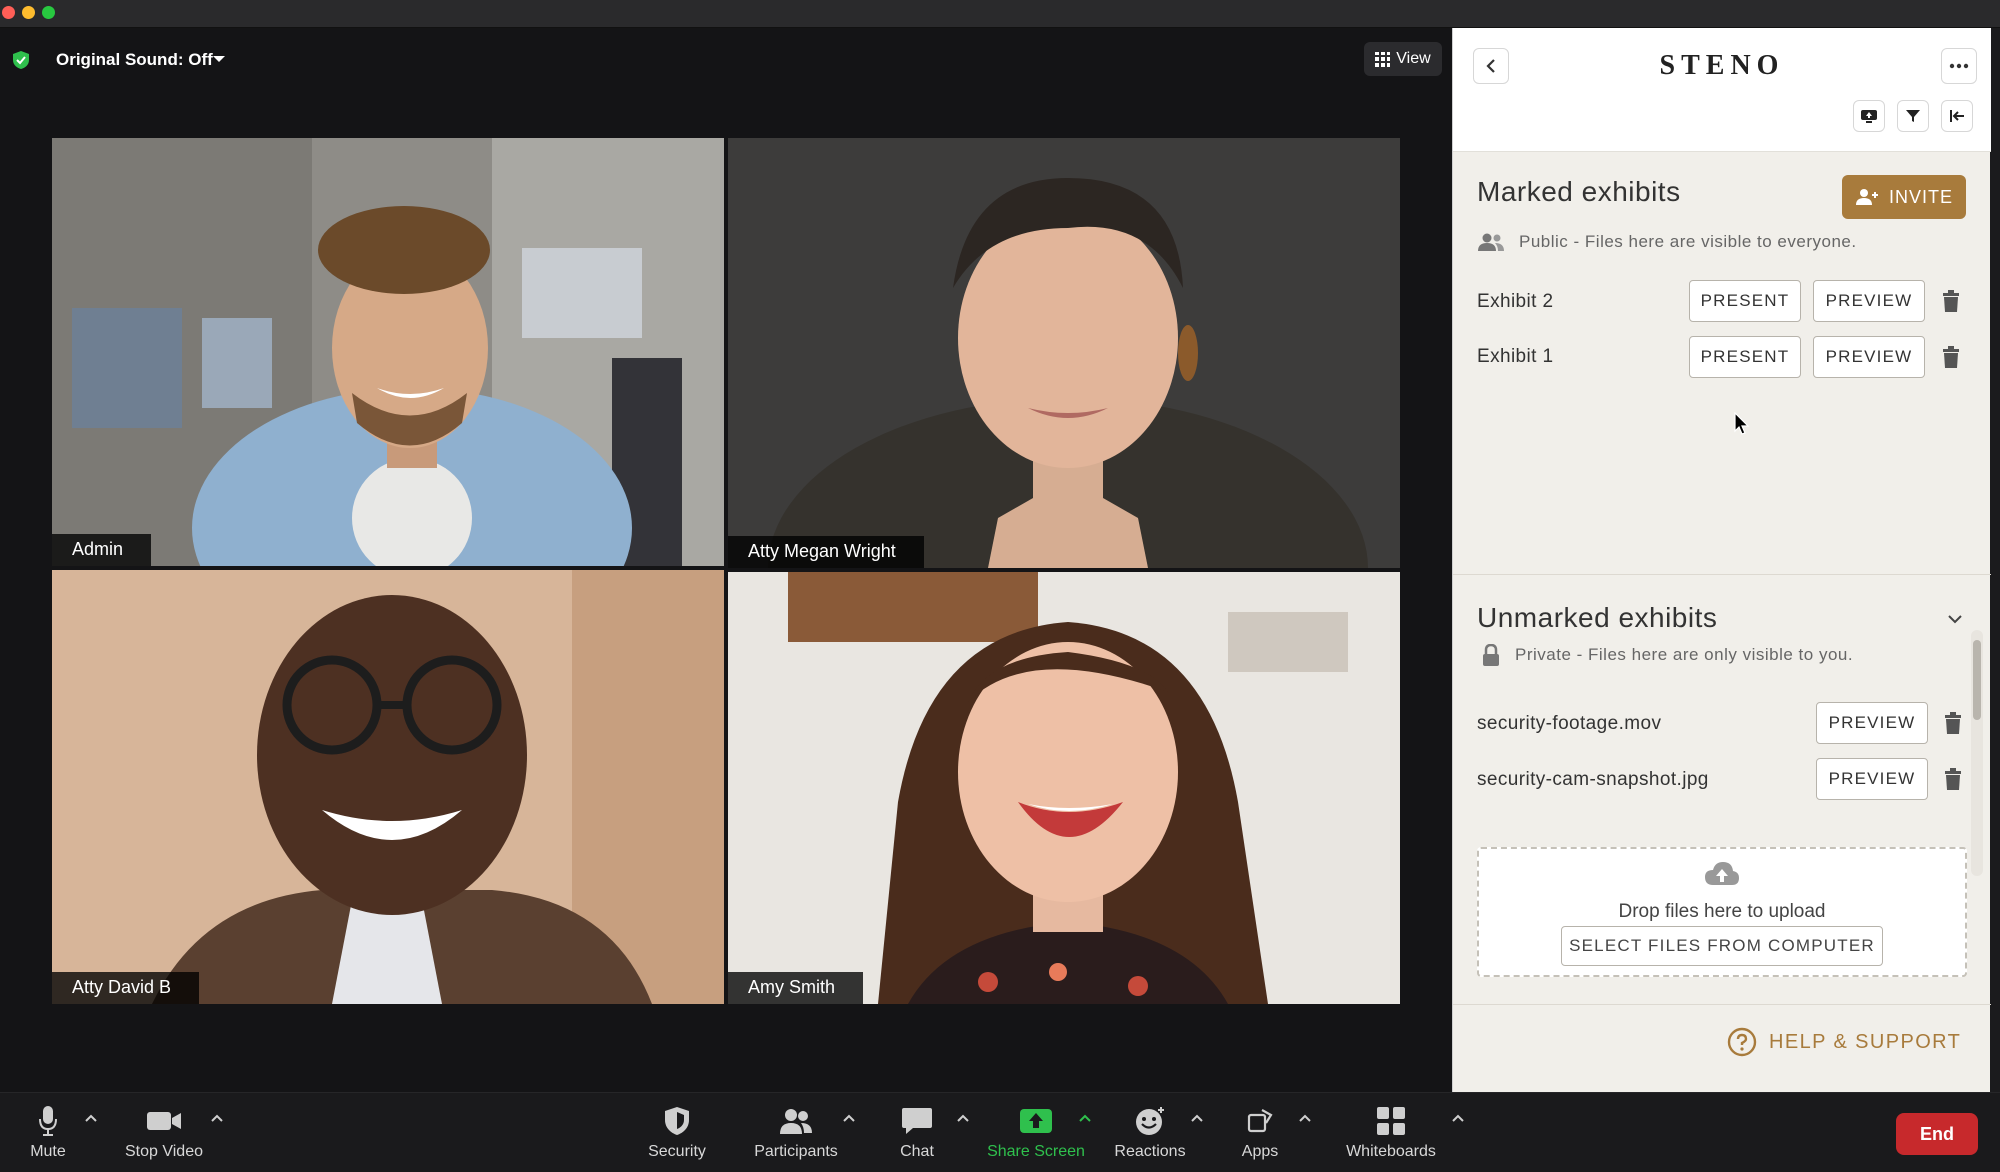 The width and height of the screenshot is (2000, 1172). Describe the element at coordinates (796, 1121) in the screenshot. I see `participants-icon` at that location.